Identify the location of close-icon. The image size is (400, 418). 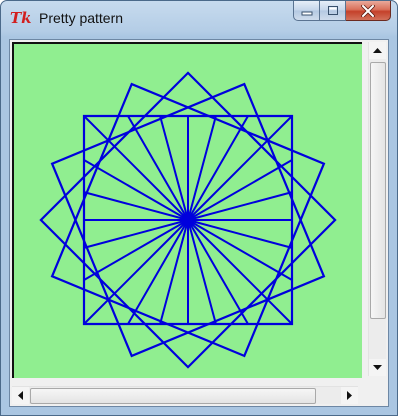
(368, 10).